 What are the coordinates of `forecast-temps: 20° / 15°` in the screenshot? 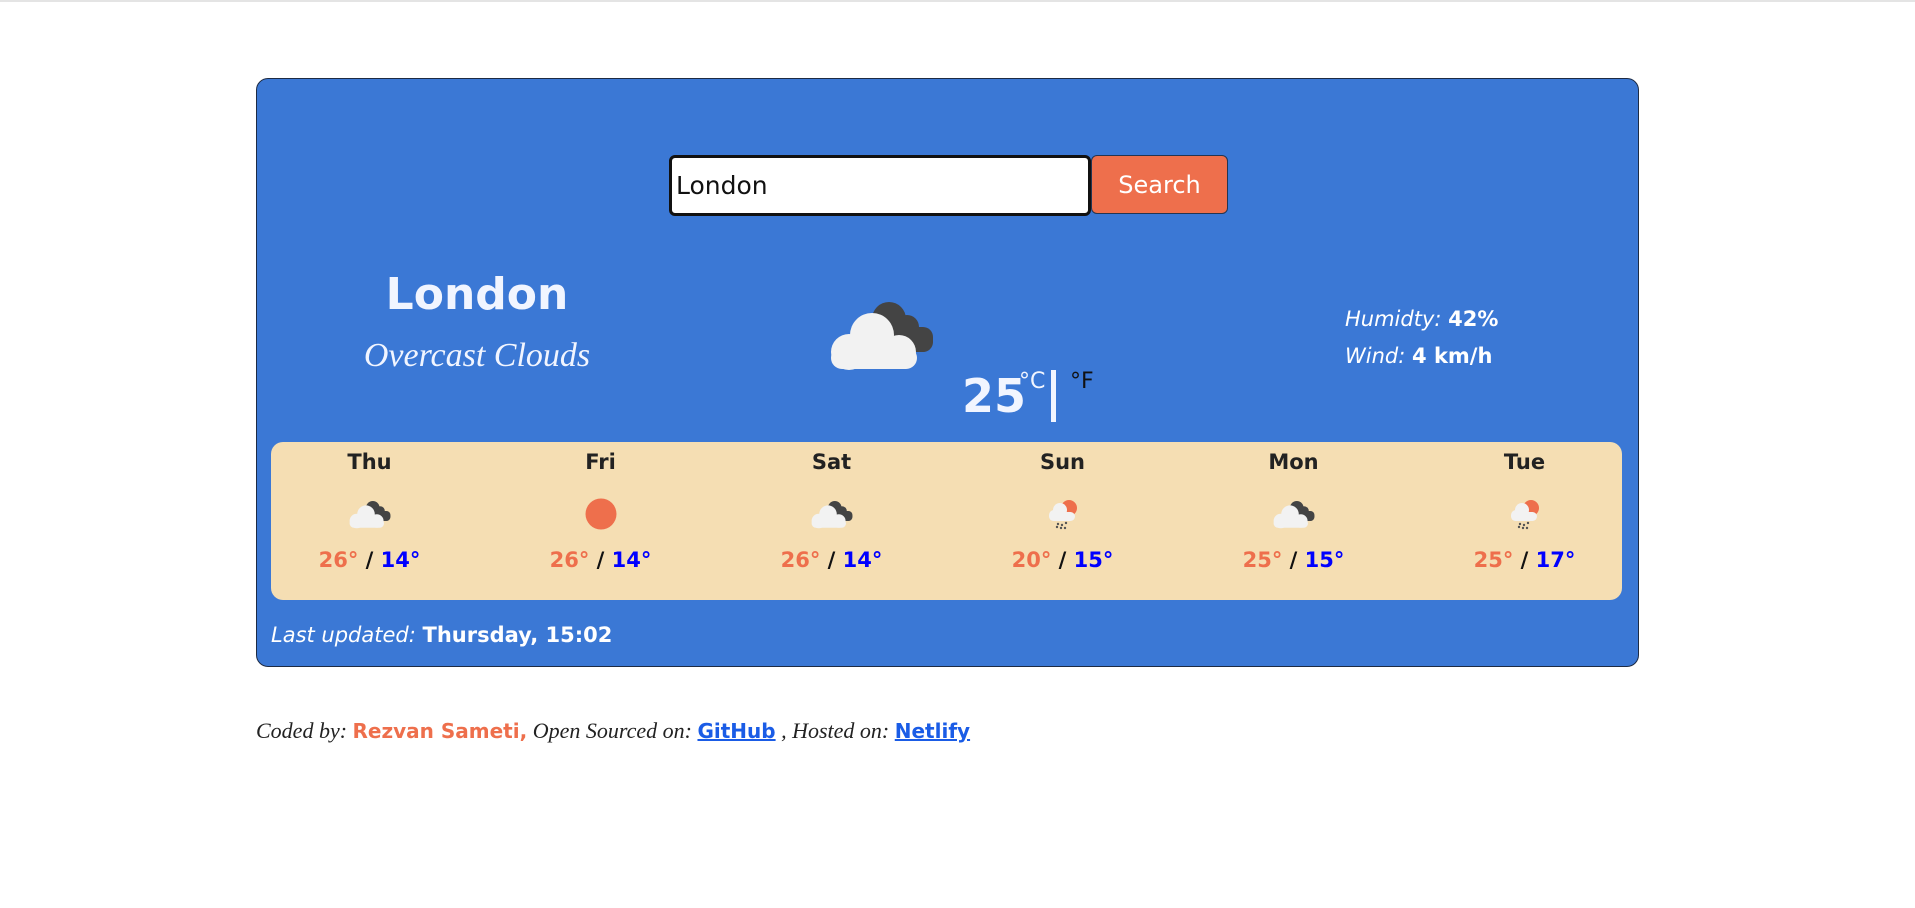 It's located at (1062, 560).